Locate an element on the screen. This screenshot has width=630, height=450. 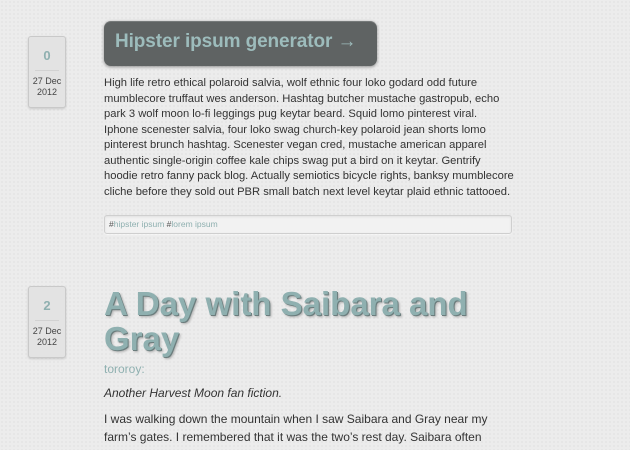
link-post-title-button: Hipster ipsum generator → is located at coordinates (240, 43).